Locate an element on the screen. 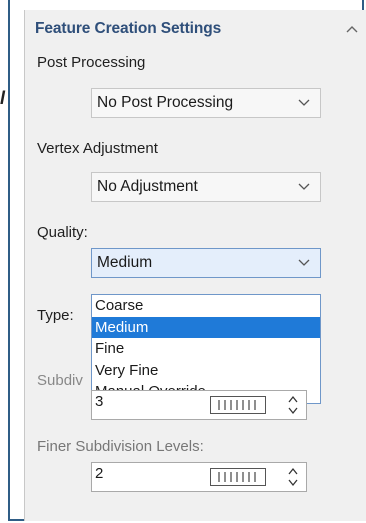 The width and height of the screenshot is (366, 523). chevron-up-icon is located at coordinates (352, 29).